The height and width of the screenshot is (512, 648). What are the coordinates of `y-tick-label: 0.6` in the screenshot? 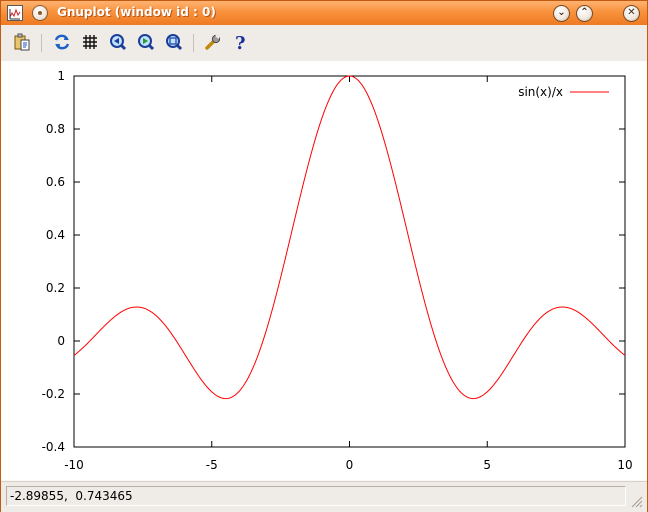 It's located at (55, 182).